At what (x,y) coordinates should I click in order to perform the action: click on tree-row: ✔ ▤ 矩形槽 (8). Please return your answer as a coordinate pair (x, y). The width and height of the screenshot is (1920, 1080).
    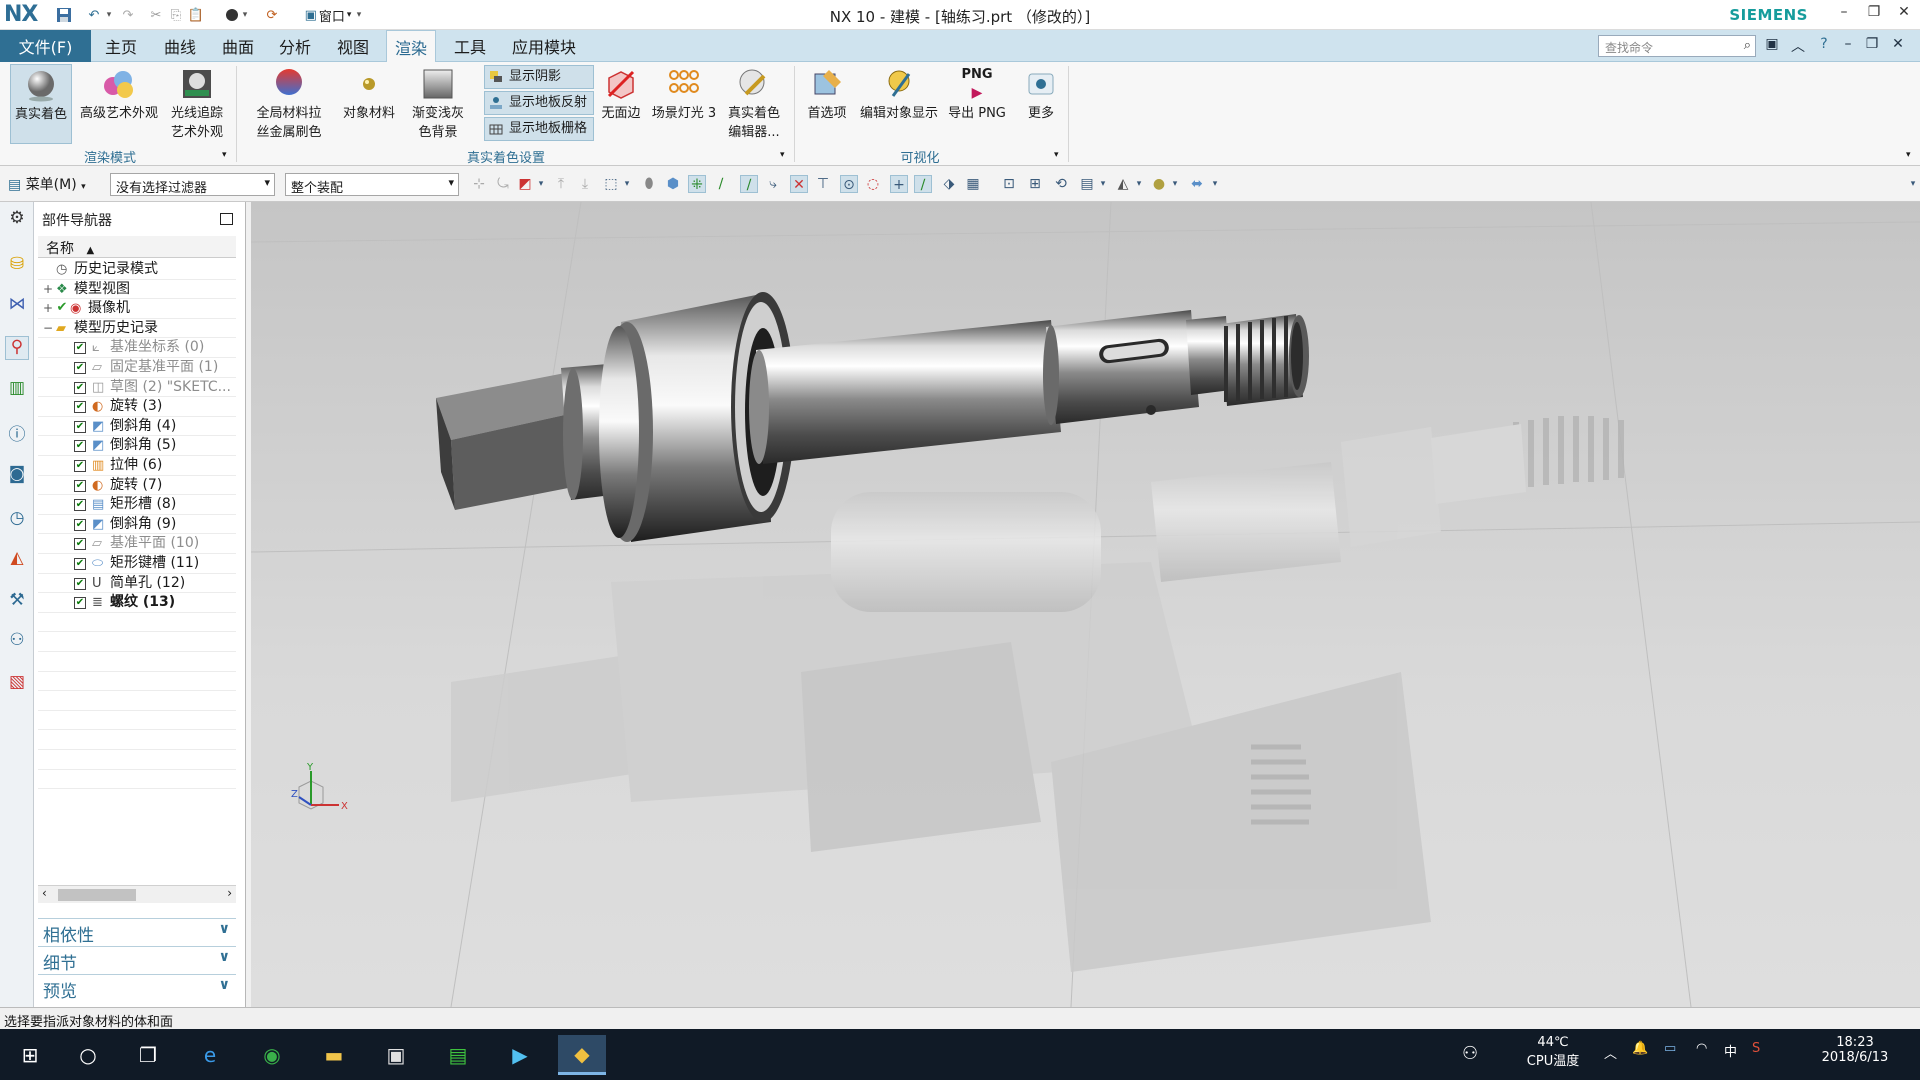
    Looking at the image, I should click on (137, 505).